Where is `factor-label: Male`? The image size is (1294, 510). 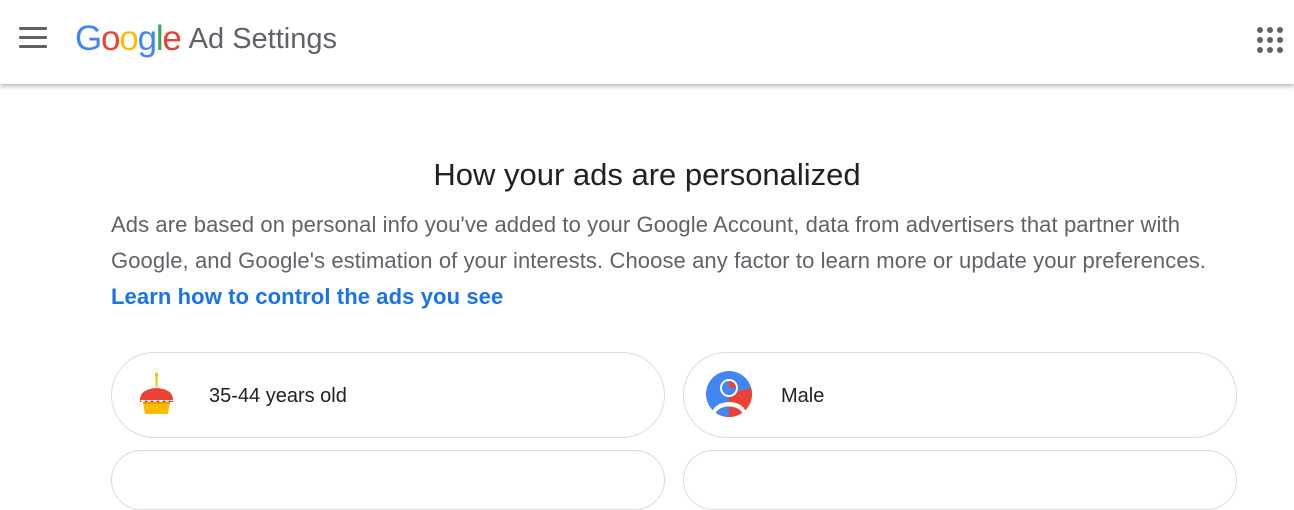 factor-label: Male is located at coordinates (803, 396).